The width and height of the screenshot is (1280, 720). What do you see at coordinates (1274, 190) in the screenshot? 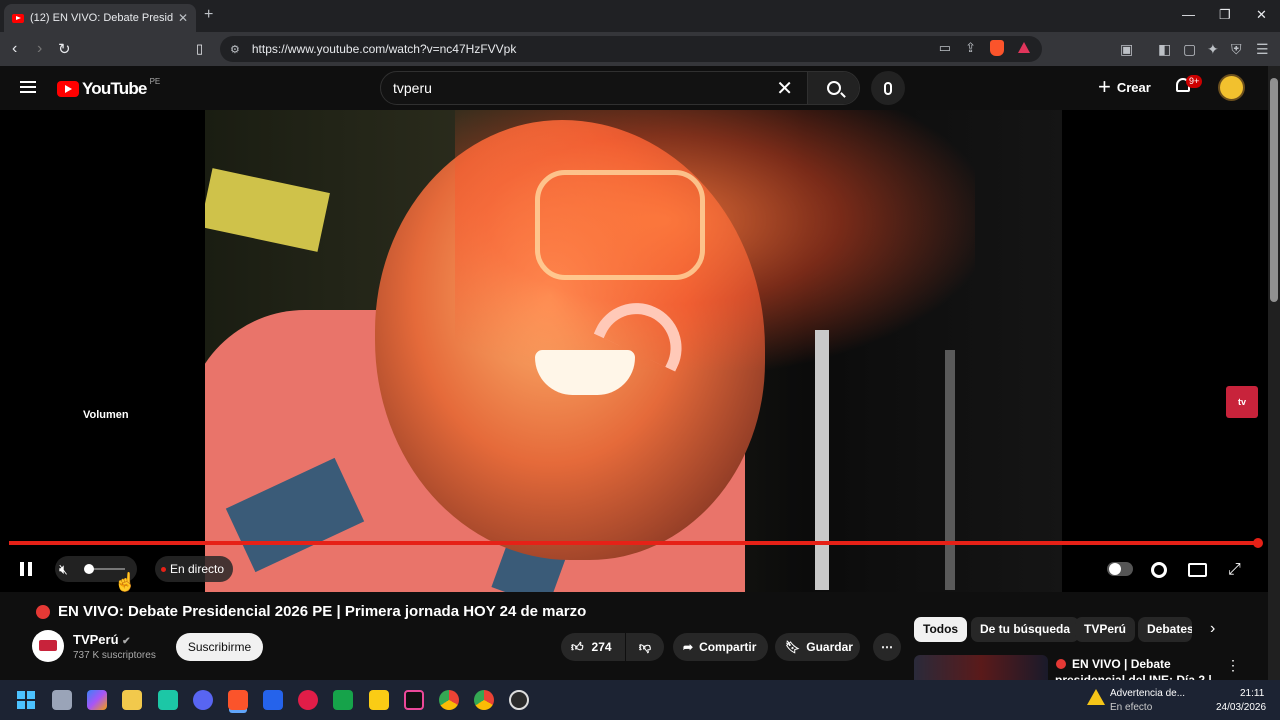
I see `scrollbar-thumb` at bounding box center [1274, 190].